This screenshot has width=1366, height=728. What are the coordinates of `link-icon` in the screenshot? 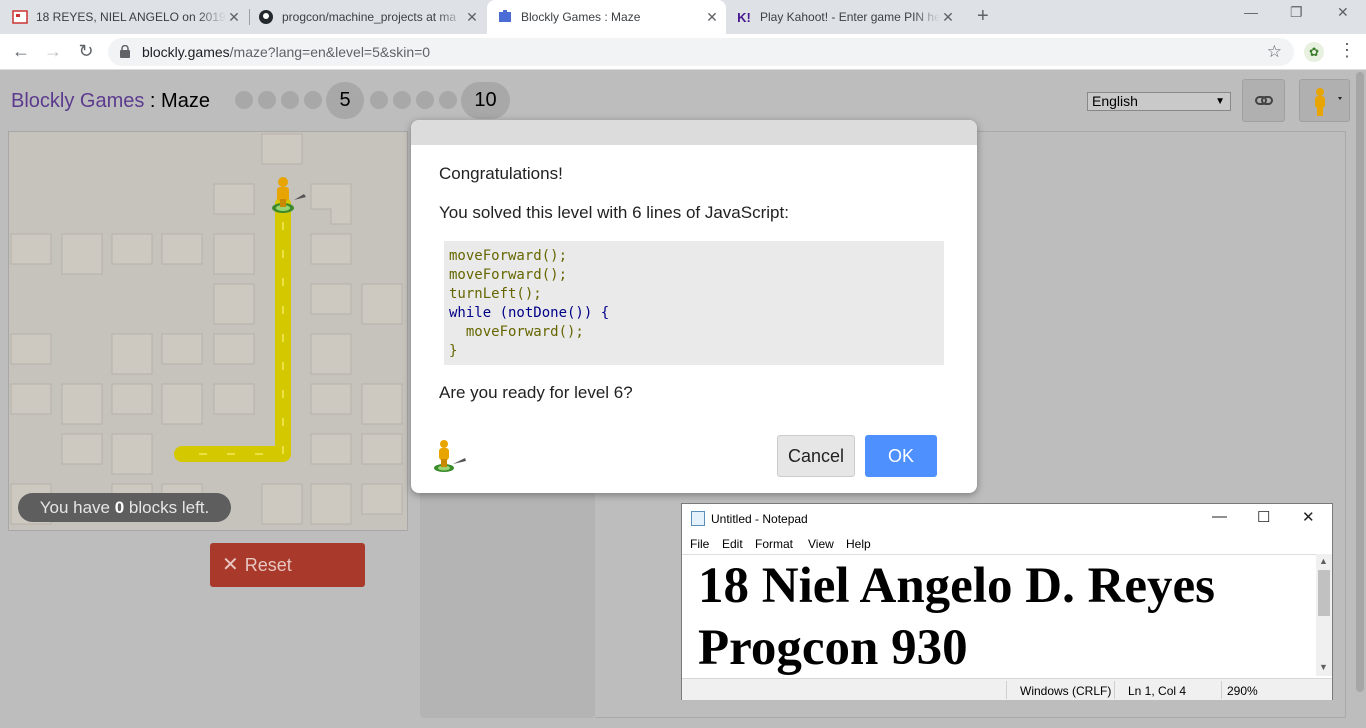 It's located at (1264, 100).